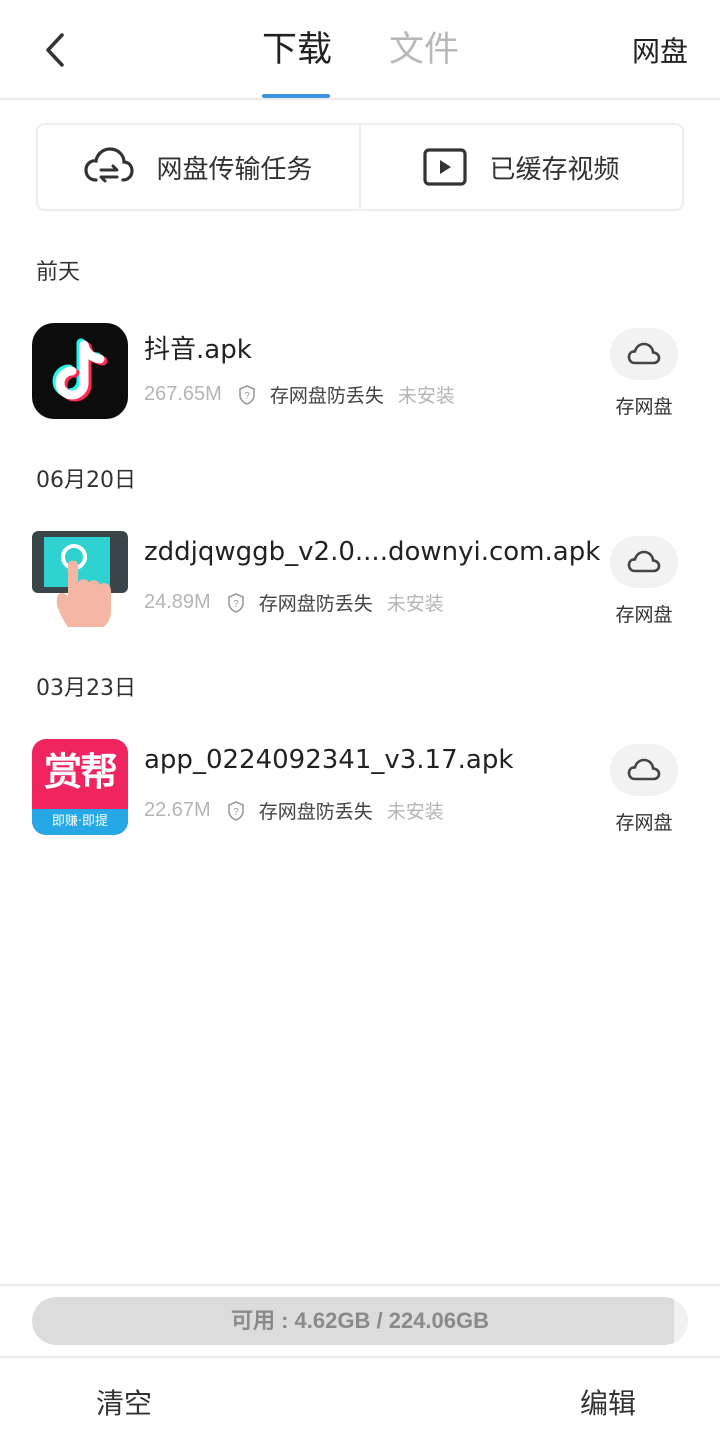 The image size is (720, 1452). What do you see at coordinates (608, 1404) in the screenshot?
I see `edit-button: 编辑` at bounding box center [608, 1404].